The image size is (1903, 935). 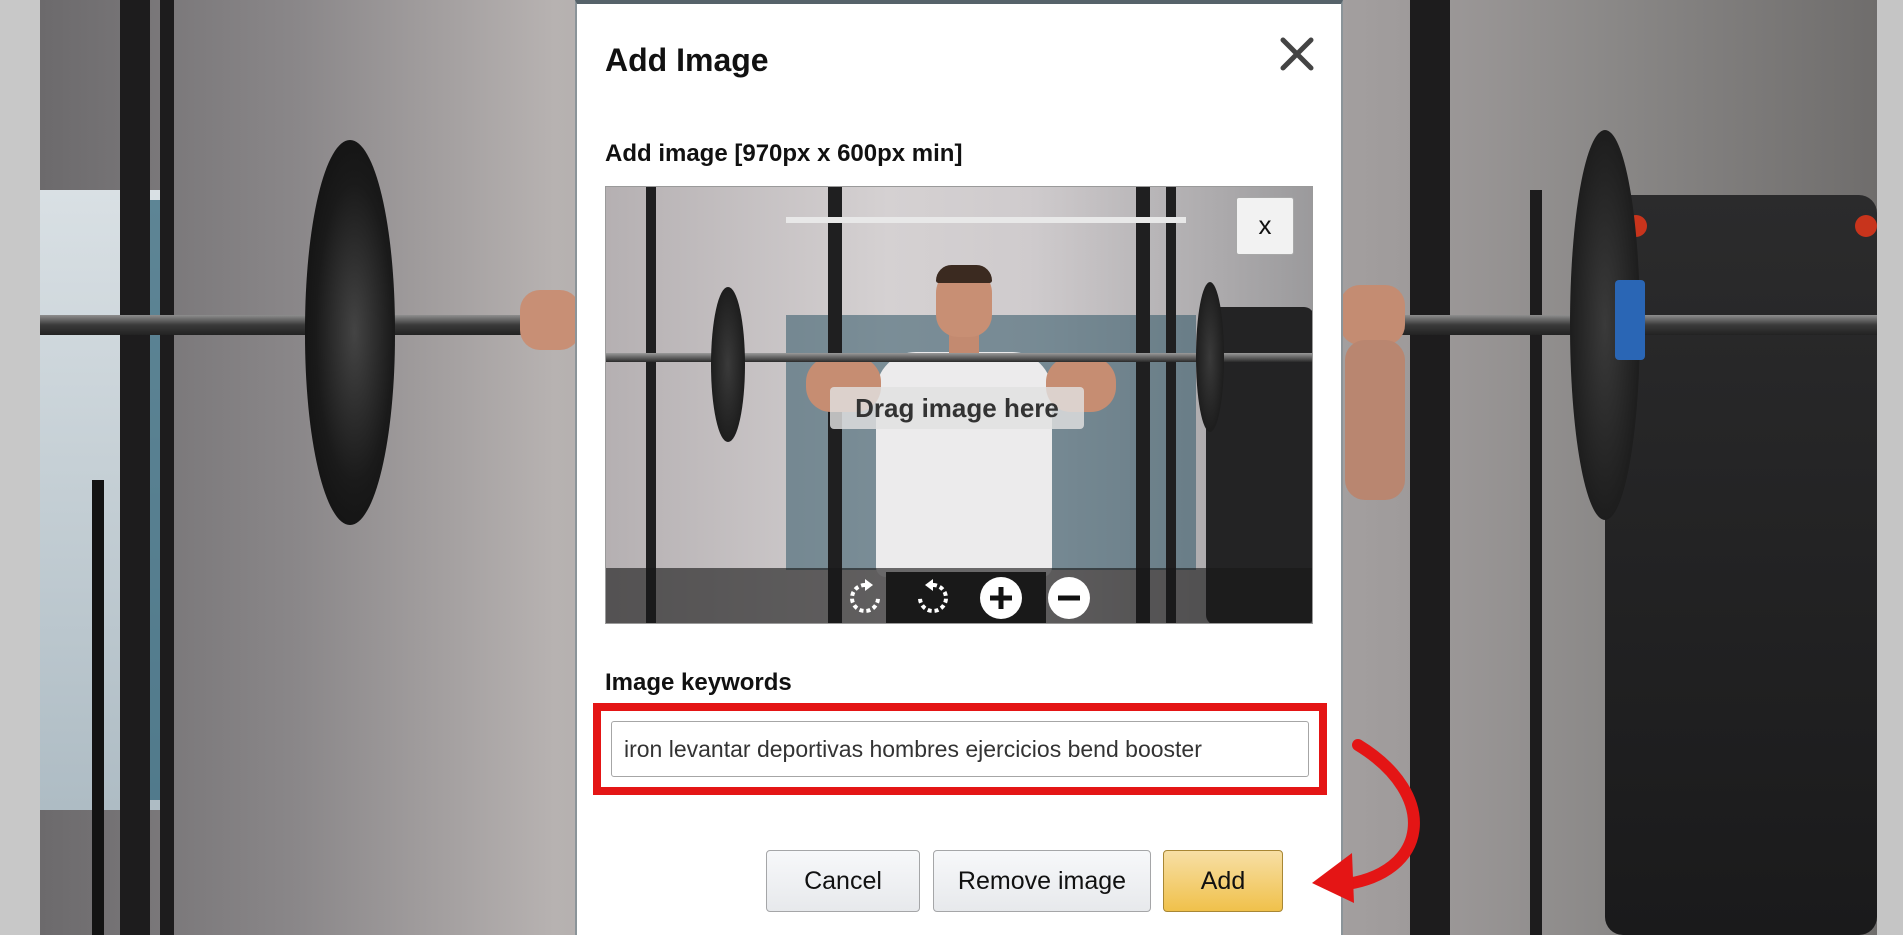 What do you see at coordinates (20, 467) in the screenshot?
I see `left-page-edge` at bounding box center [20, 467].